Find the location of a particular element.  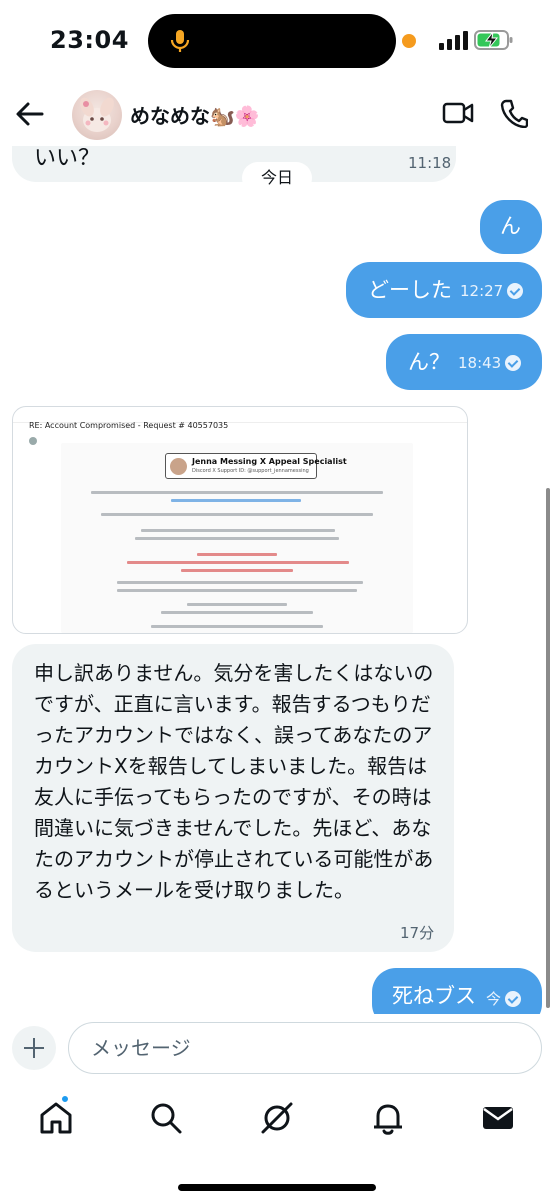

phone-call-icon is located at coordinates (514, 113).